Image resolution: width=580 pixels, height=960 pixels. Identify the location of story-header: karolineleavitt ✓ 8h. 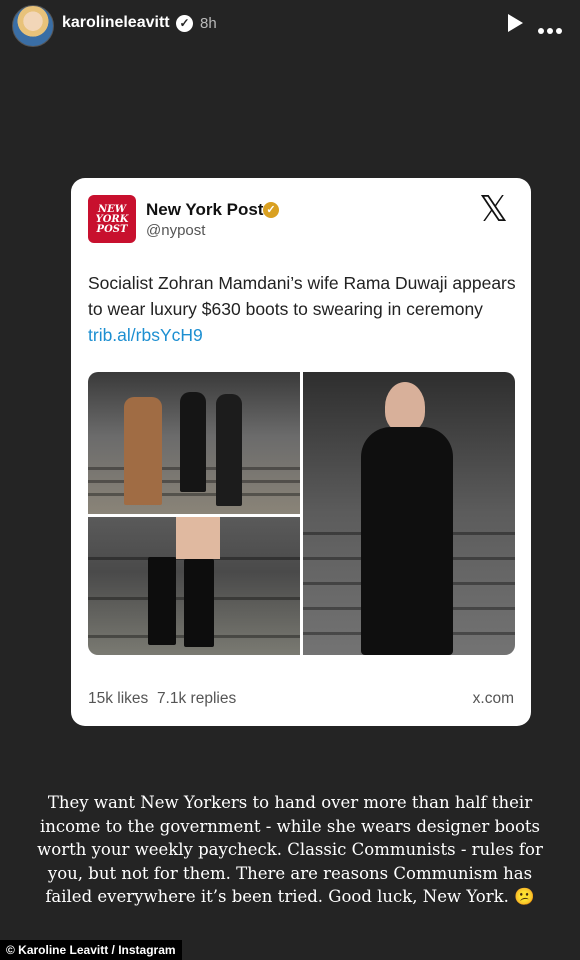
(290, 25).